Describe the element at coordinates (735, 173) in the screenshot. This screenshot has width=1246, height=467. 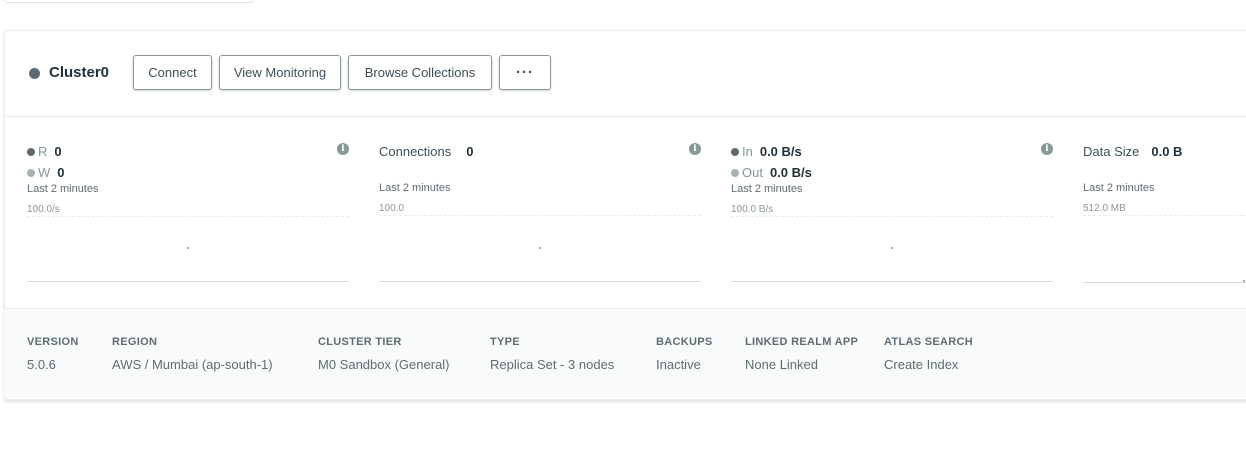
I see `network-out-legend-dot` at that location.